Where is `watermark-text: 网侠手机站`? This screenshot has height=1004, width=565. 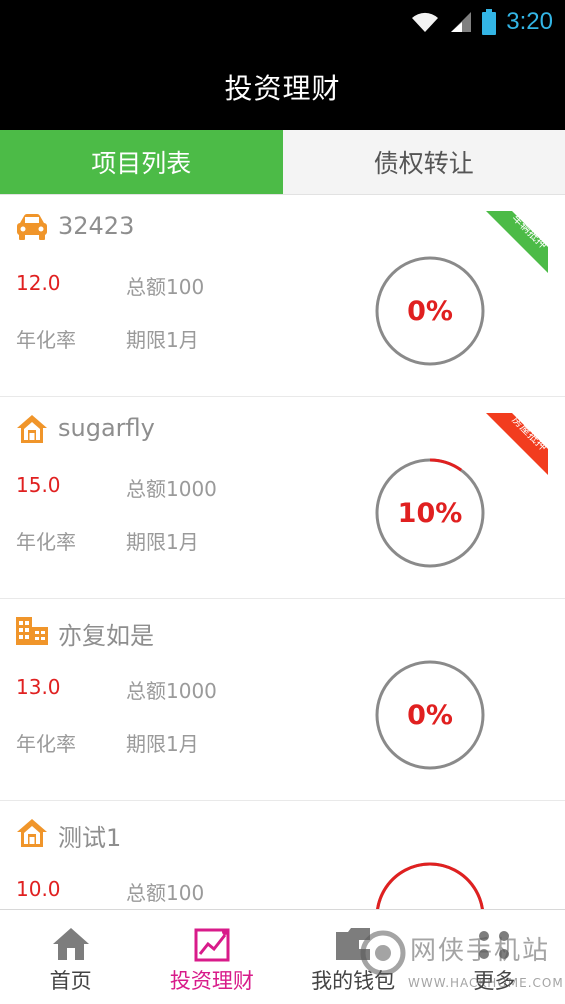
watermark-text: 网侠手机站 is located at coordinates (480, 951).